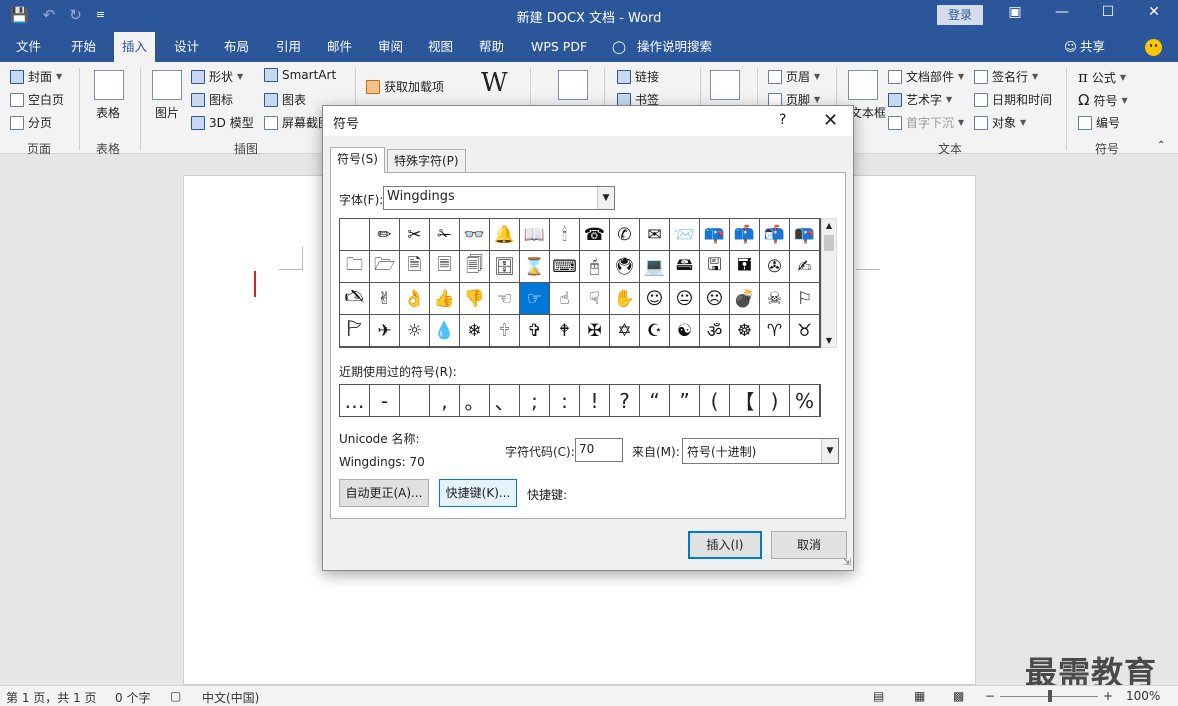  What do you see at coordinates (926, 76) in the screenshot?
I see `quick-parts-button: 文档部件 ▼` at bounding box center [926, 76].